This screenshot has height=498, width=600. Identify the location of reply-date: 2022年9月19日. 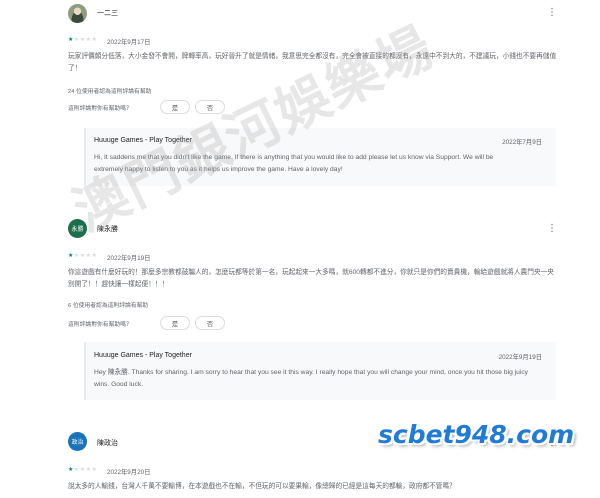
(520, 357).